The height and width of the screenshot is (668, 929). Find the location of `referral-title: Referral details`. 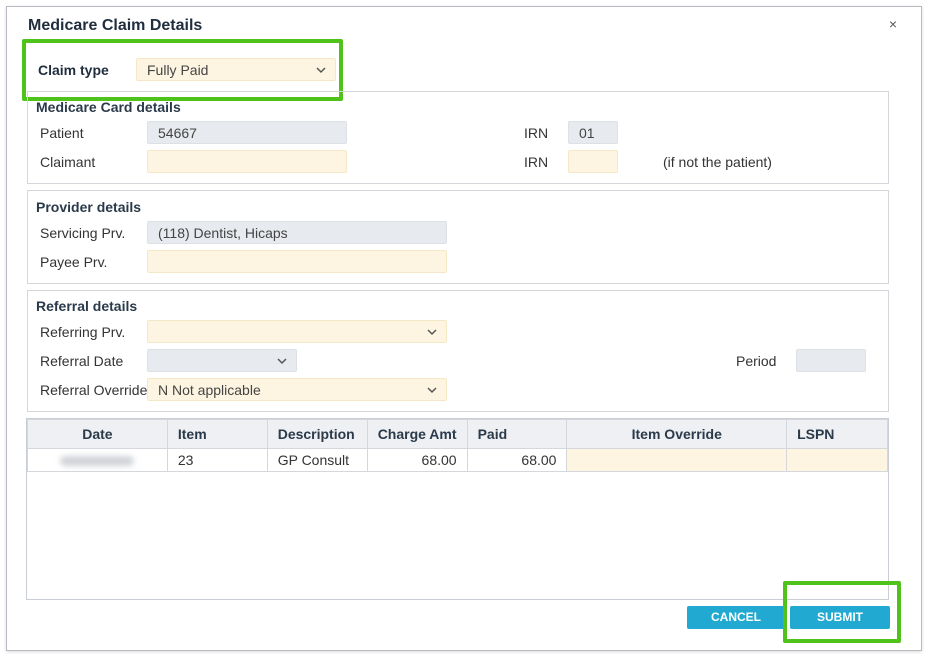

referral-title: Referral details is located at coordinates (87, 306).